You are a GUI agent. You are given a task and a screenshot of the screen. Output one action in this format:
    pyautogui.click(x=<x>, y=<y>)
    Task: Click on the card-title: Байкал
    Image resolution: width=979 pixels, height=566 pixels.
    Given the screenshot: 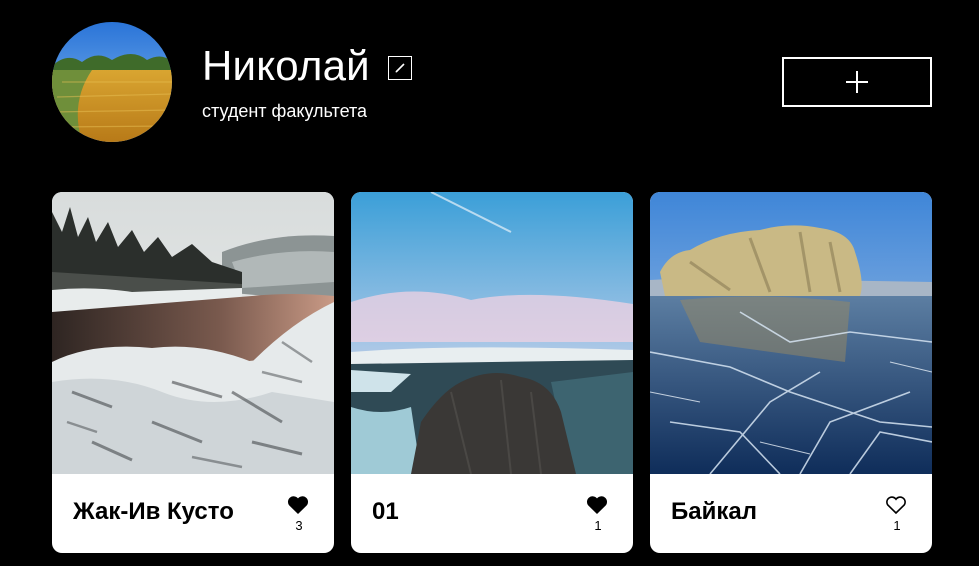 What is the action you would take?
    pyautogui.click(x=714, y=511)
    